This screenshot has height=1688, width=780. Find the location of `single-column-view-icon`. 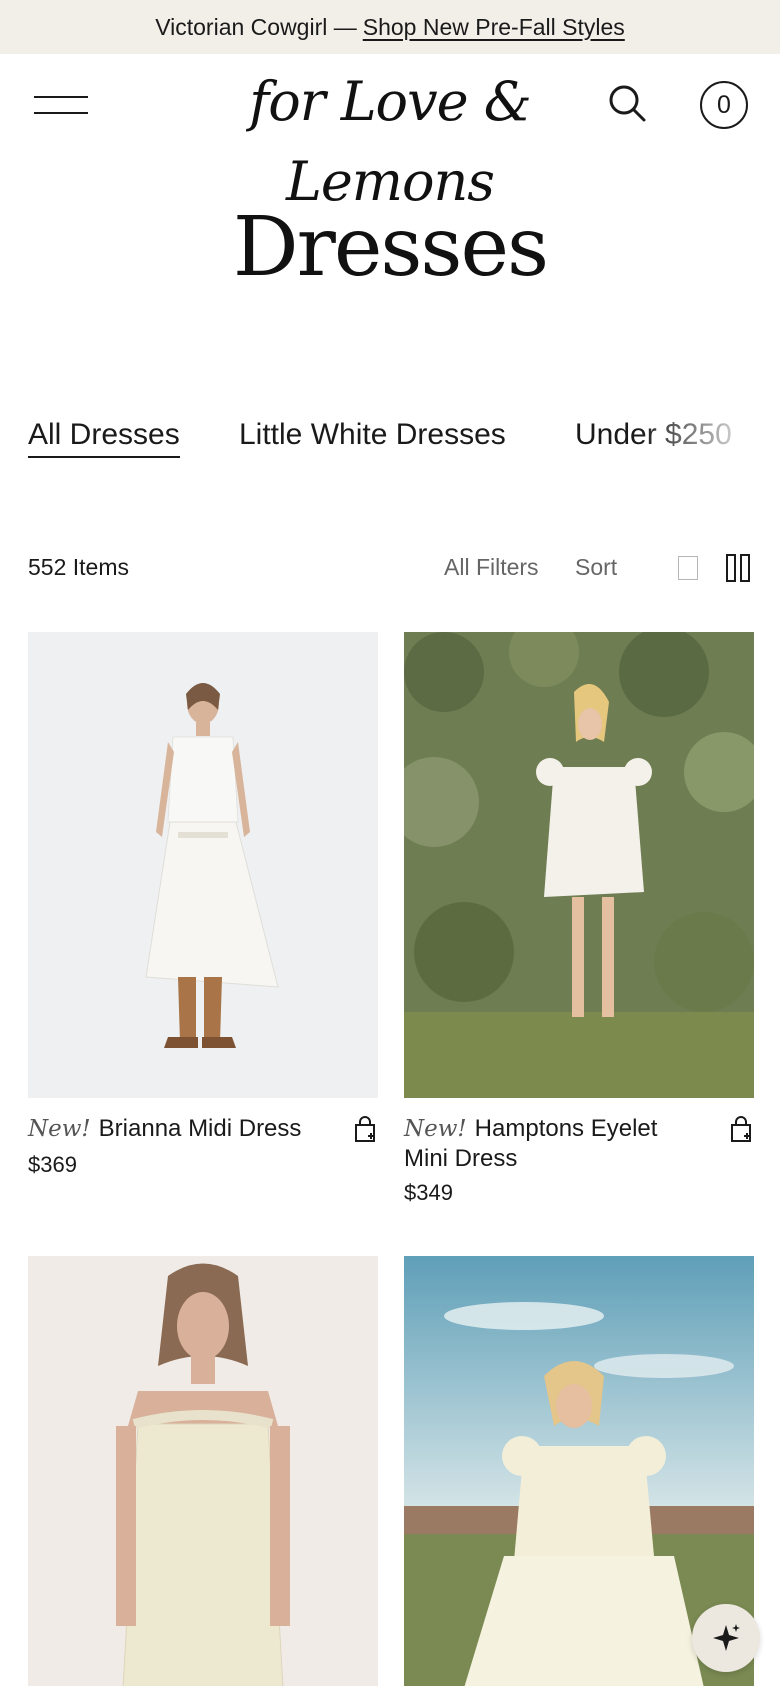

single-column-view-icon is located at coordinates (688, 568).